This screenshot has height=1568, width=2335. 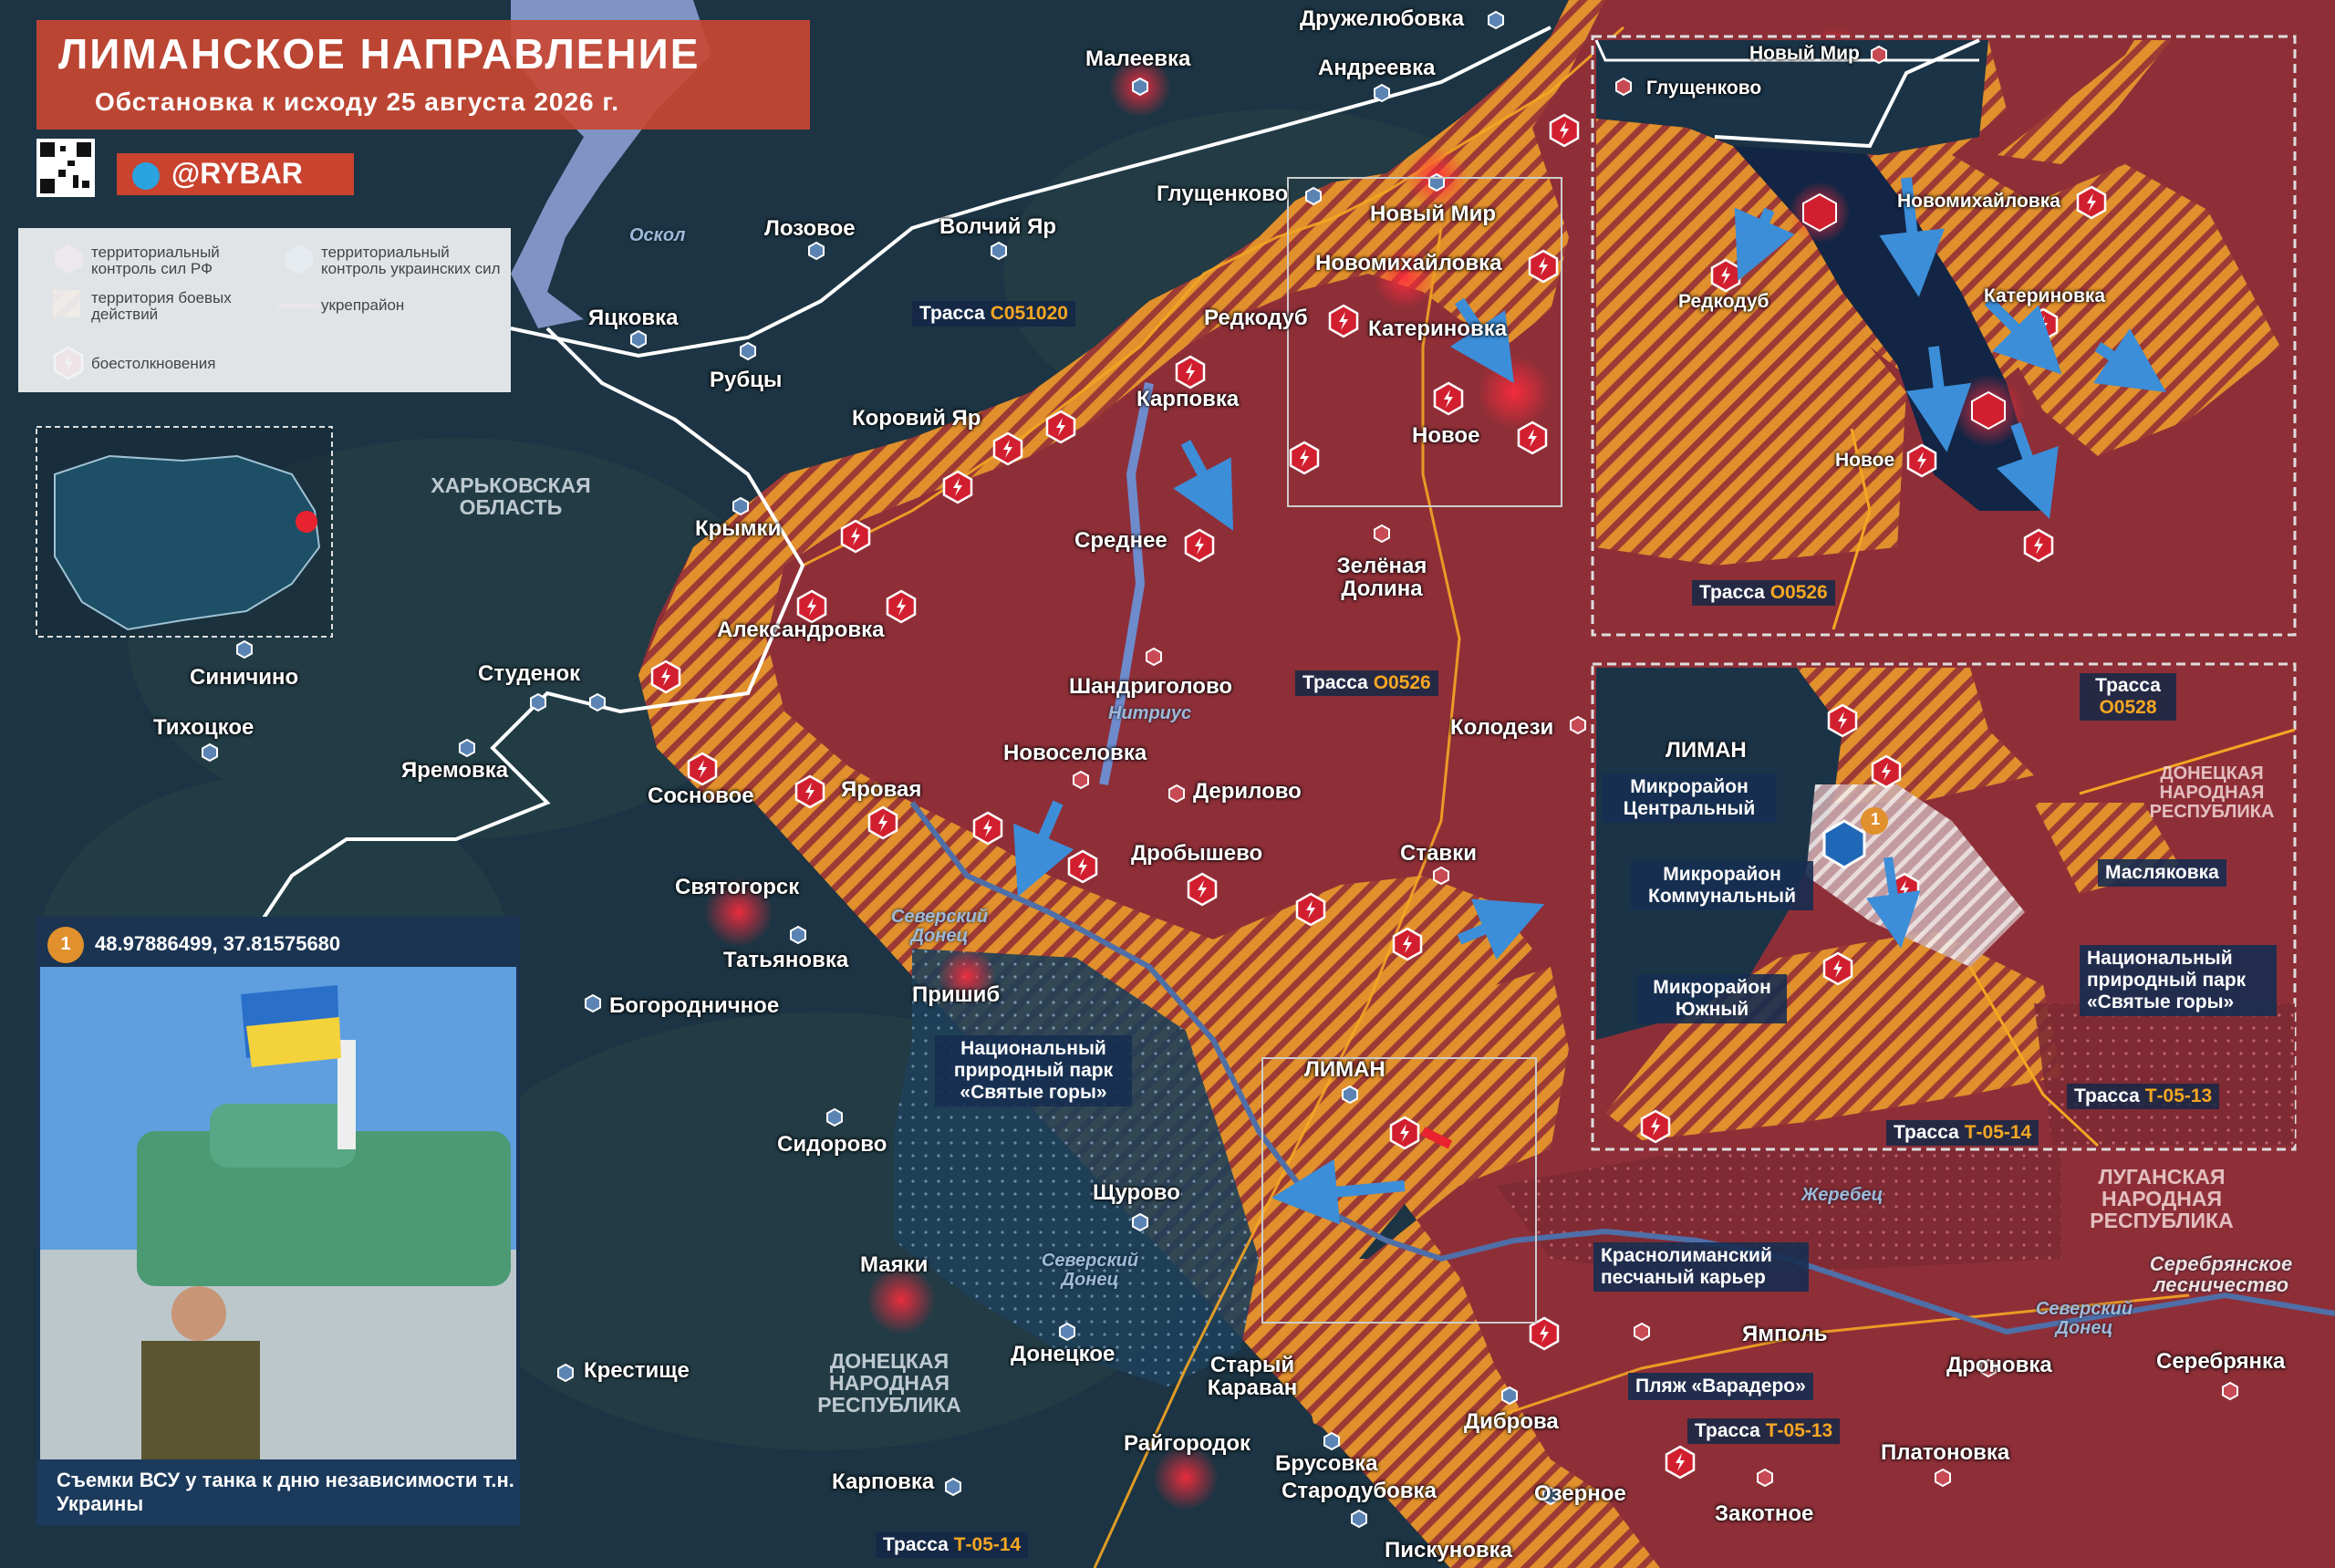 What do you see at coordinates (695, 1005) in the screenshot?
I see `place-bogorodichnoe: Богородничное` at bounding box center [695, 1005].